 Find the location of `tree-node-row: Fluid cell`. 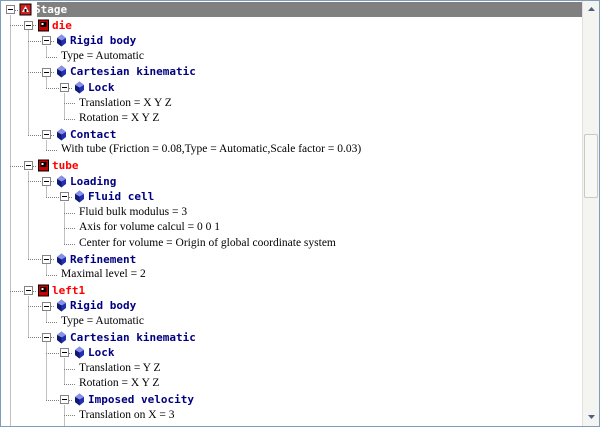

tree-node-row: Fluid cell is located at coordinates (292, 196).